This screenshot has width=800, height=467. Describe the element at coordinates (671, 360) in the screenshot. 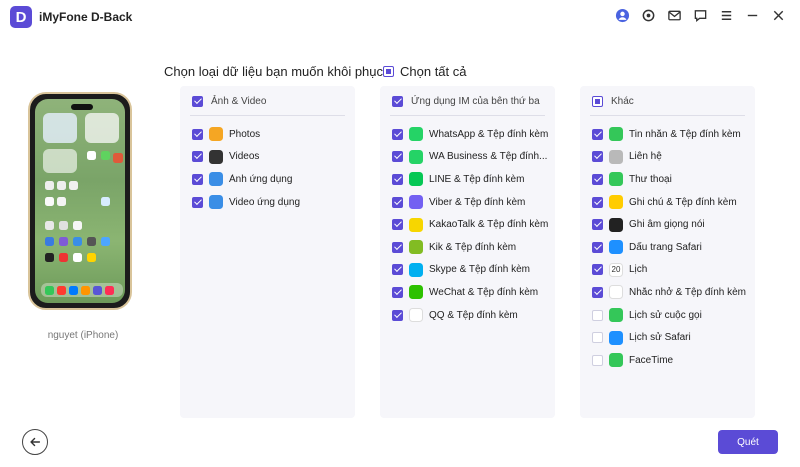

I see `list-item: FaceTime` at that location.